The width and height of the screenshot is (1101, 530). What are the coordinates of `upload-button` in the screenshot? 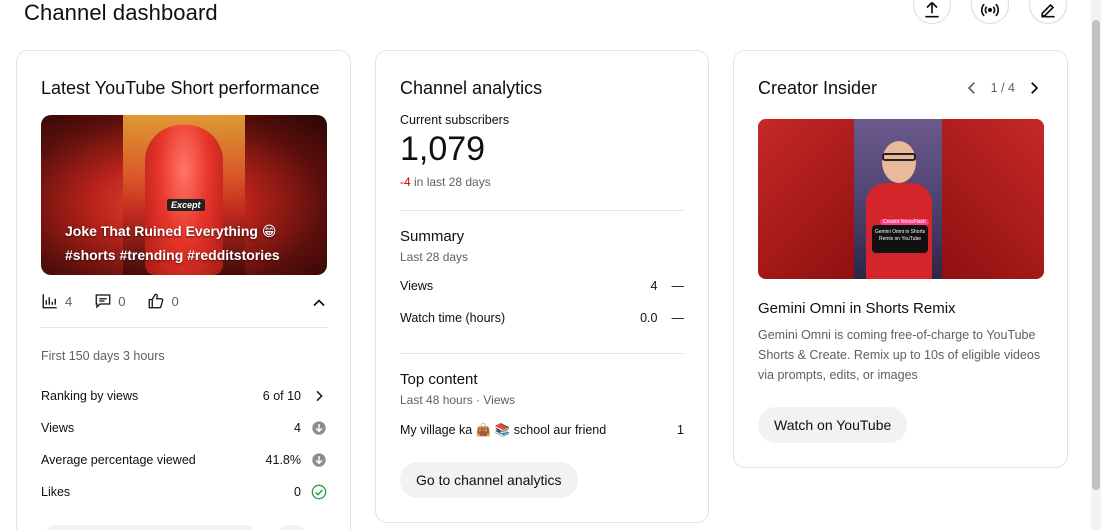 It's located at (932, 12).